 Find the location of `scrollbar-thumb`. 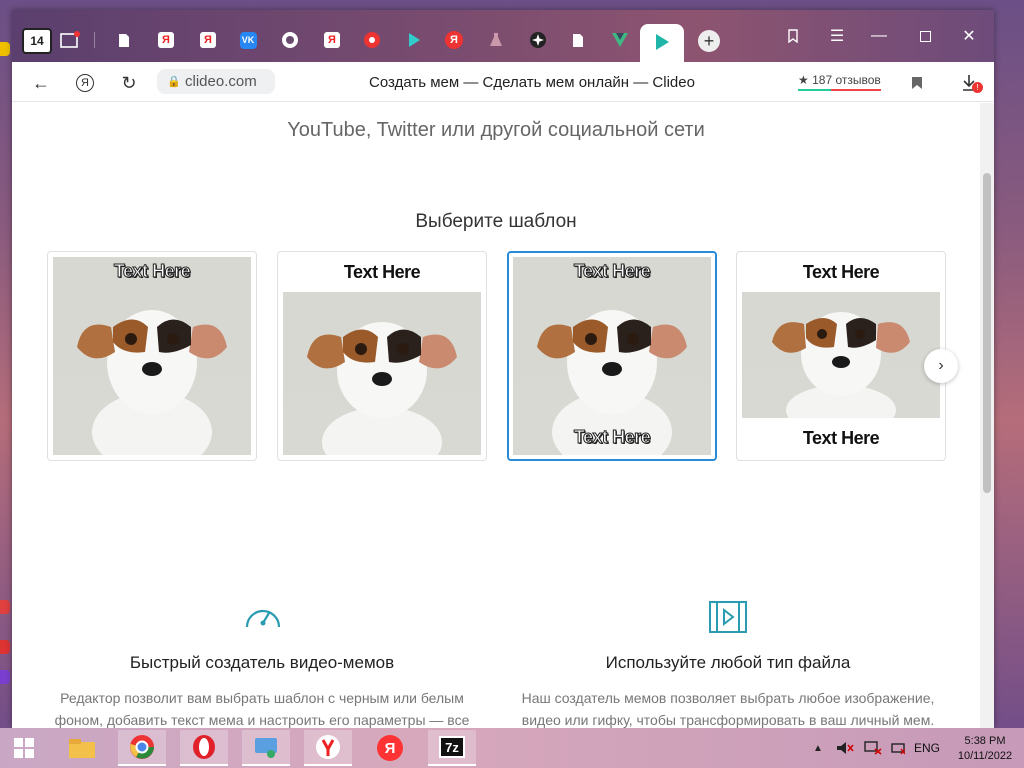

scrollbar-thumb is located at coordinates (987, 333).